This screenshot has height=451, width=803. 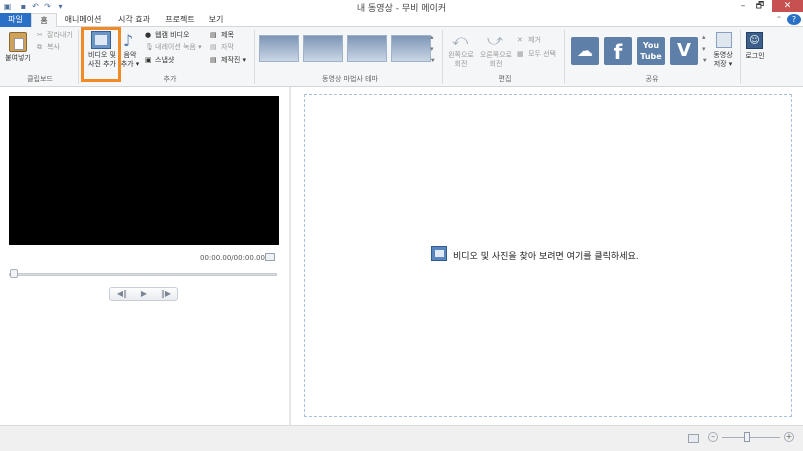 What do you see at coordinates (149, 47) in the screenshot?
I see `microphone-icon: 🎙` at bounding box center [149, 47].